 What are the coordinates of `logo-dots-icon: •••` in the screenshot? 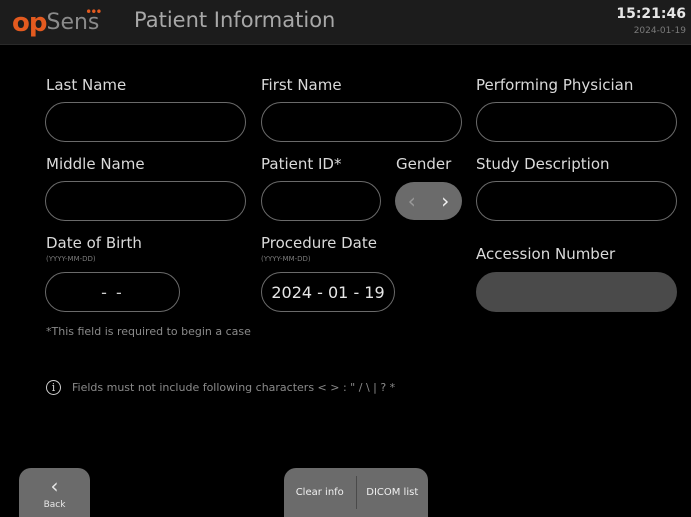 It's located at (93, 12).